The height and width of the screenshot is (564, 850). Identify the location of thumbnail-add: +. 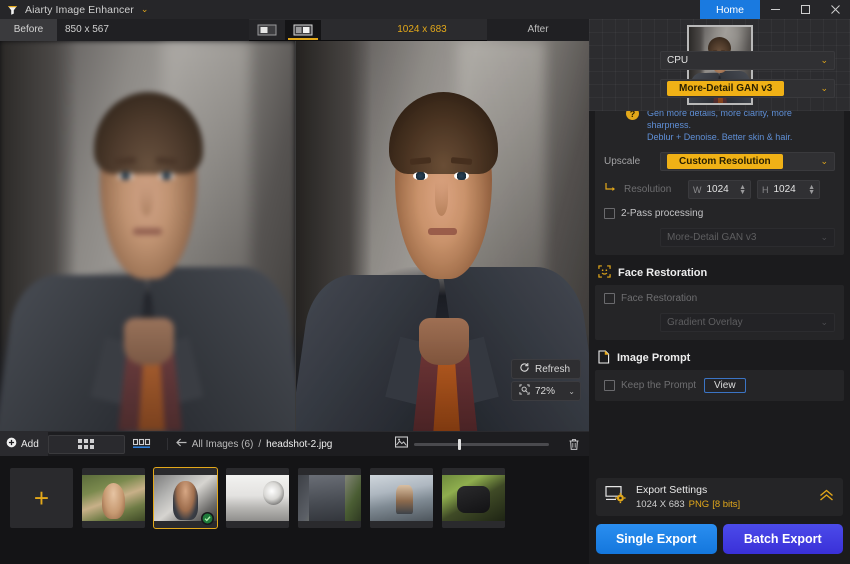
(41, 498).